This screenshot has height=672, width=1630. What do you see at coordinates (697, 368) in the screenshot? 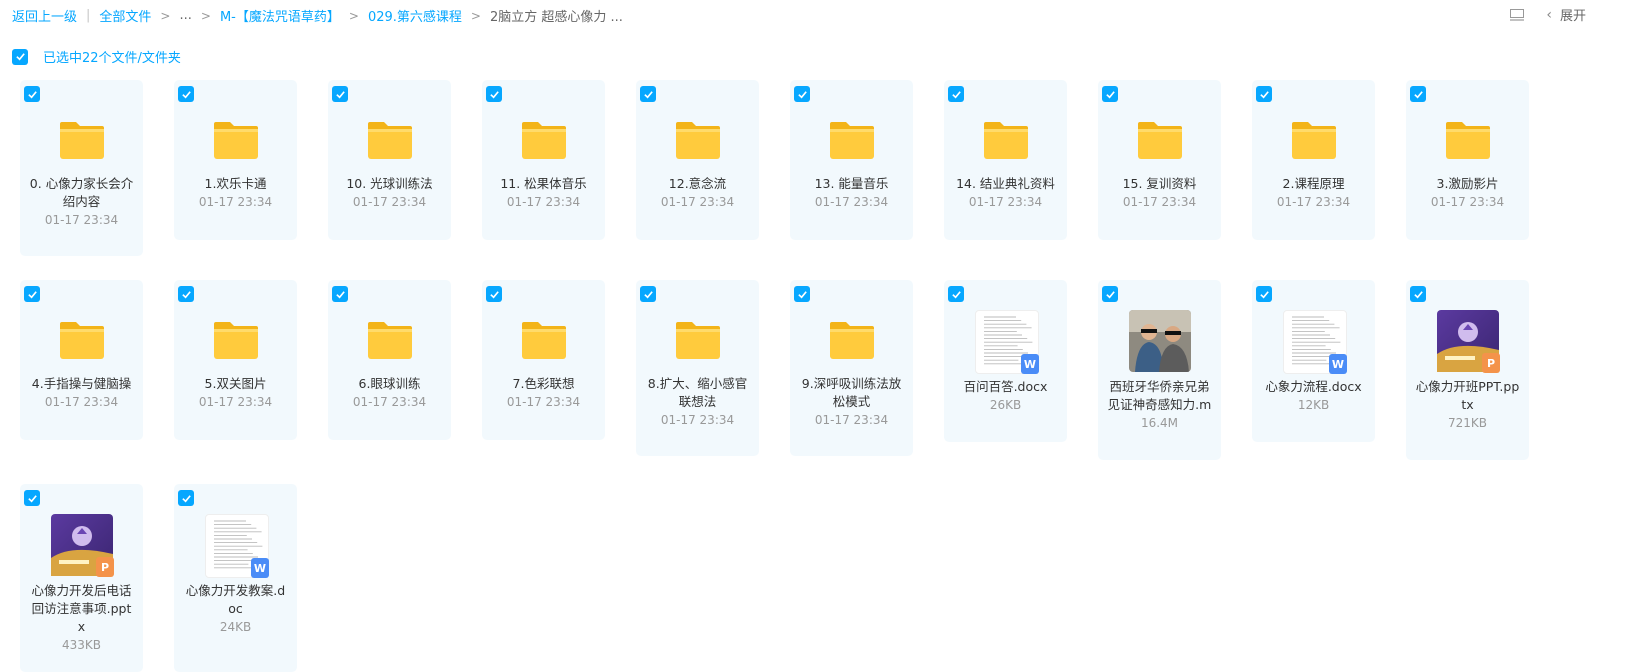
I see `file-card: 8.扩大、缩小感官联想法 01-17 23:34` at bounding box center [697, 368].